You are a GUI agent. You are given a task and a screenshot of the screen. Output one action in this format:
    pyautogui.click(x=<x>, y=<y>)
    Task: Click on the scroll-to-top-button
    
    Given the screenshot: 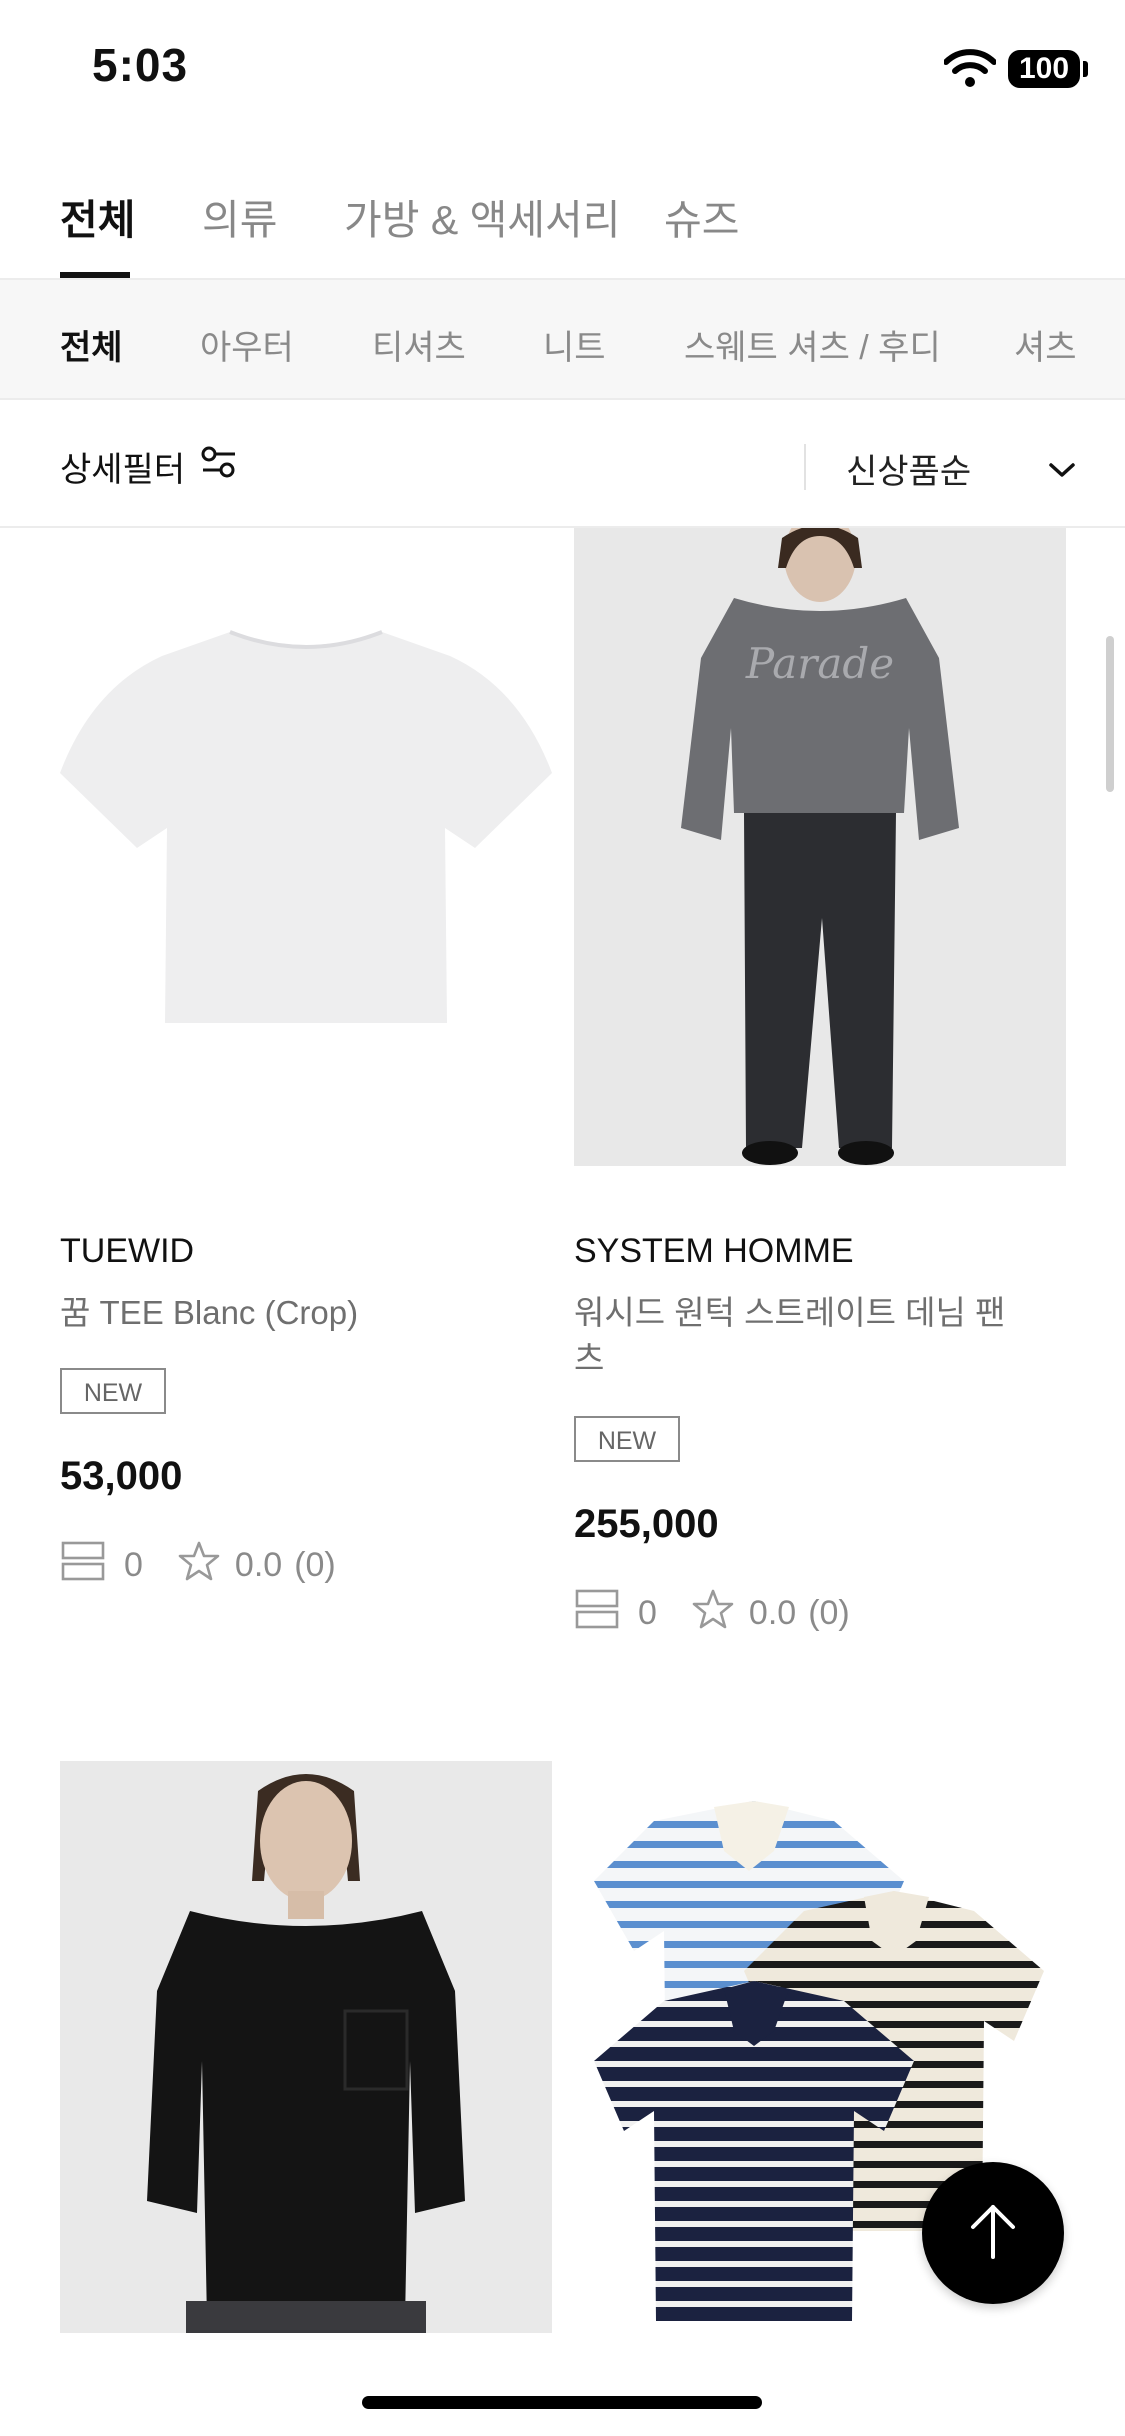 What is the action you would take?
    pyautogui.click(x=993, y=2233)
    